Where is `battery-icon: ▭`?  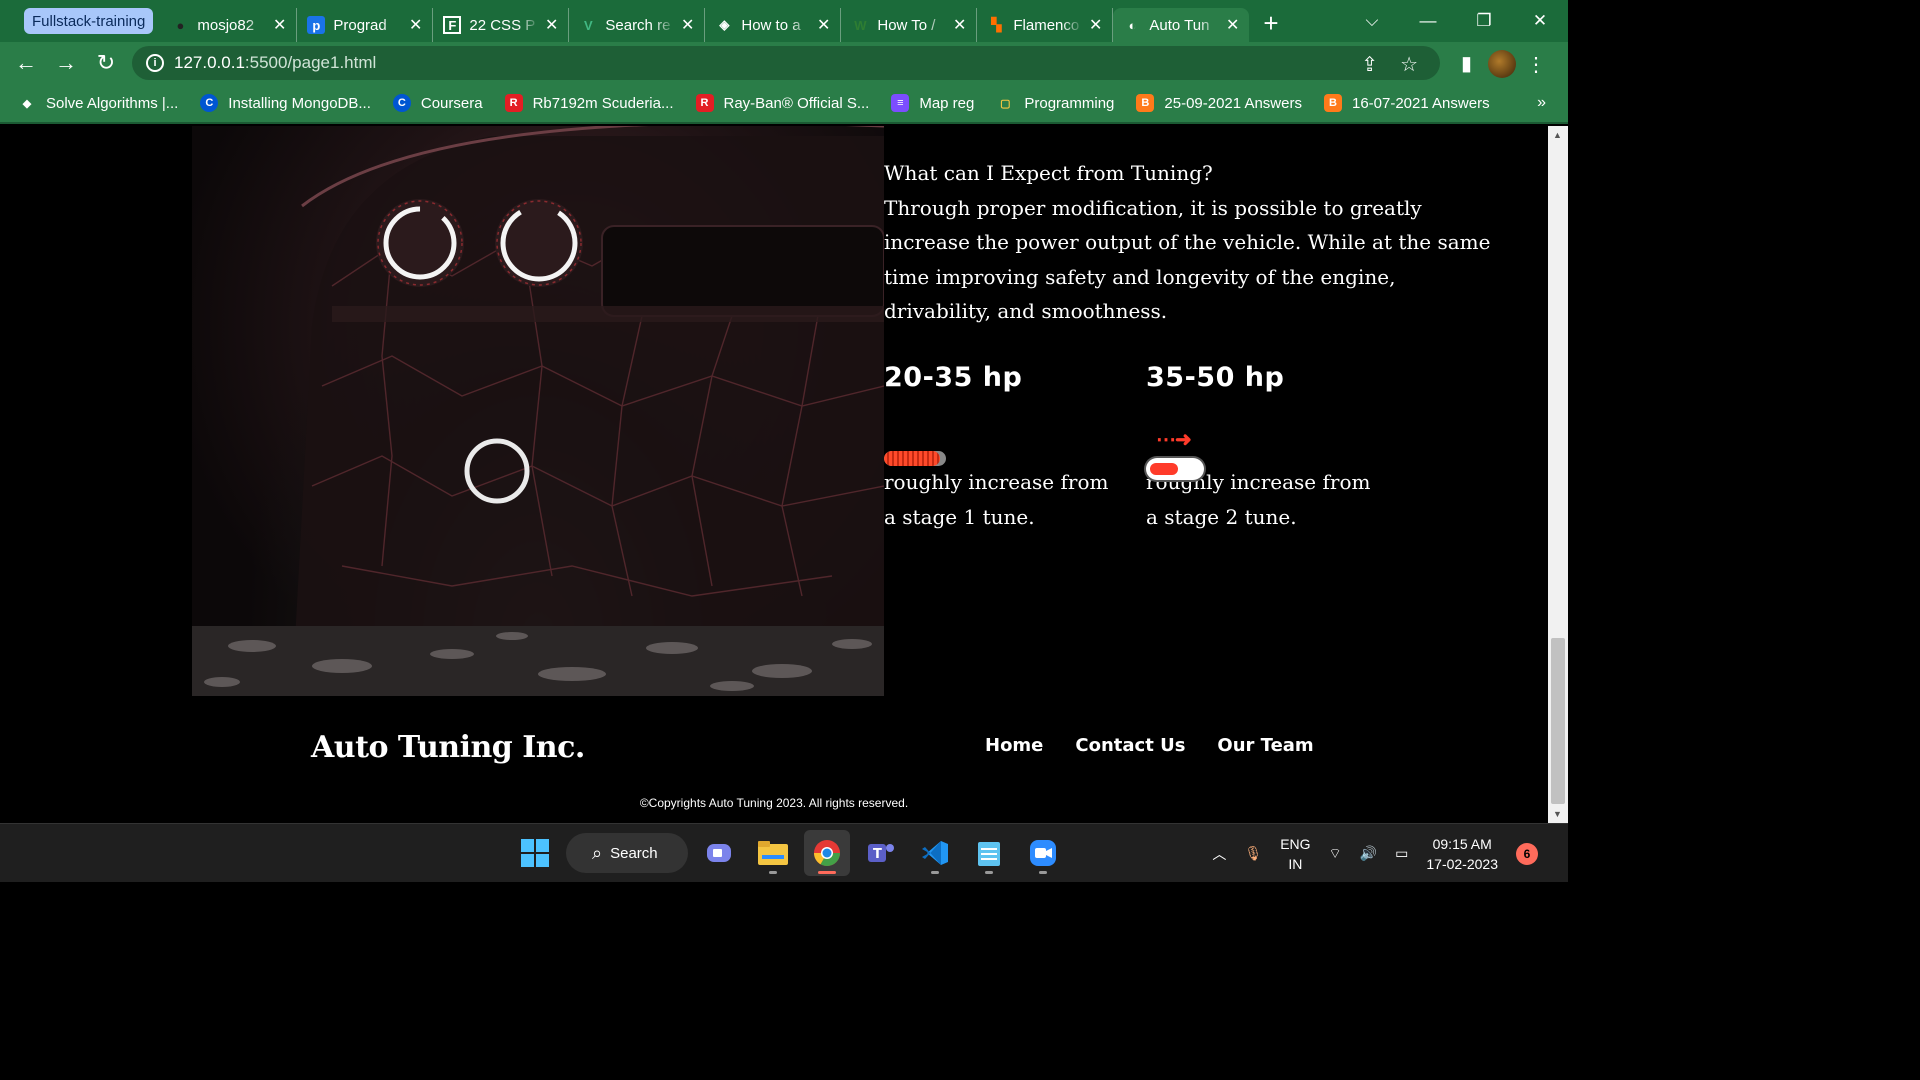
battery-icon: ▭ is located at coordinates (1401, 853).